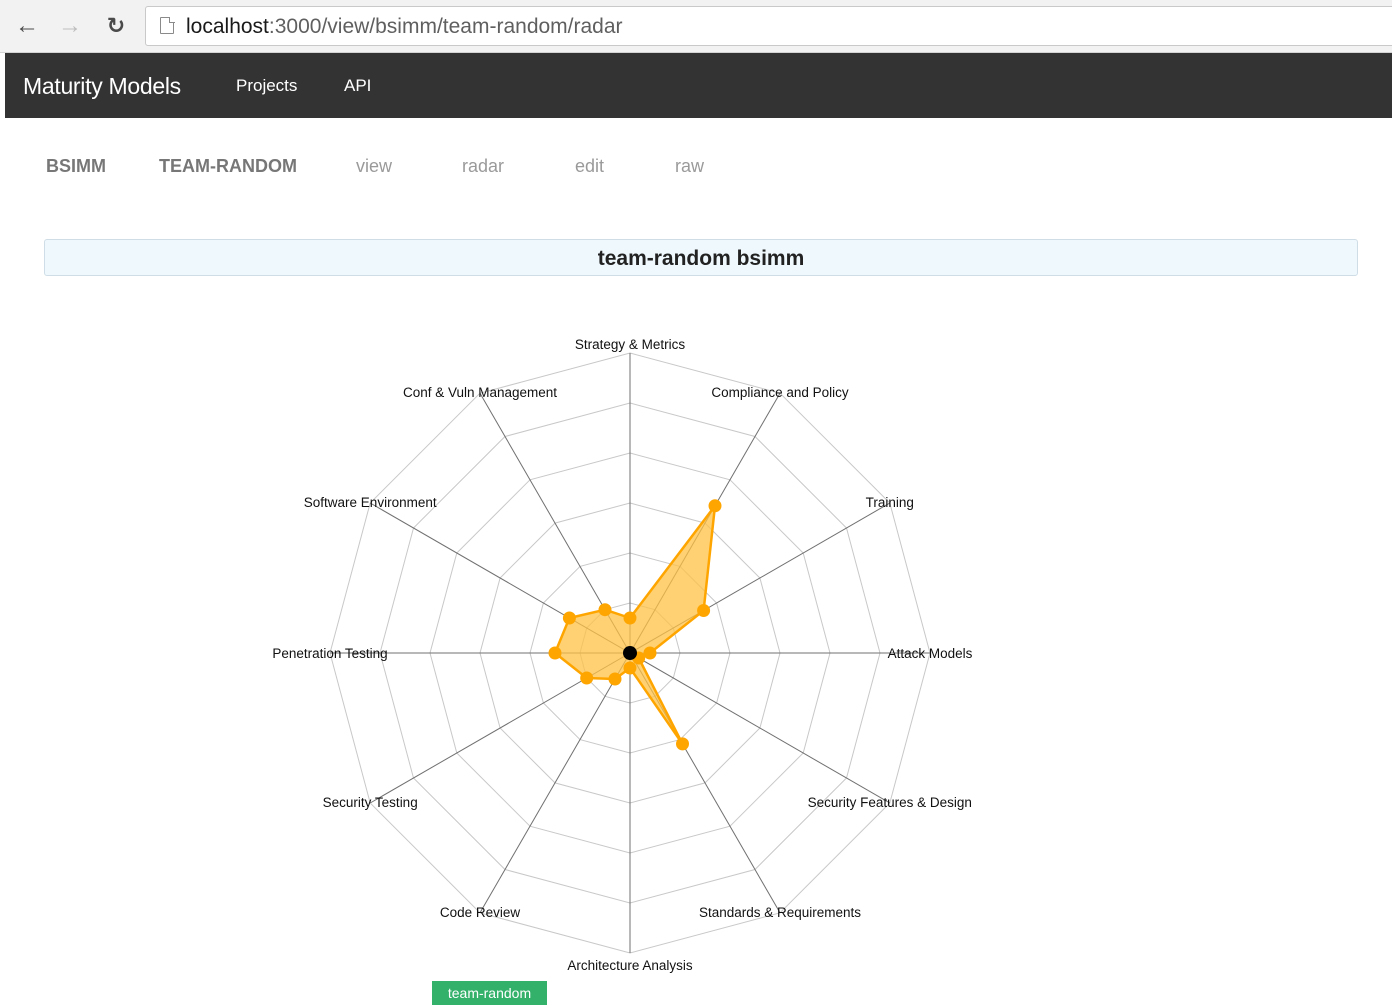  I want to click on radar-series, so click(635, 625).